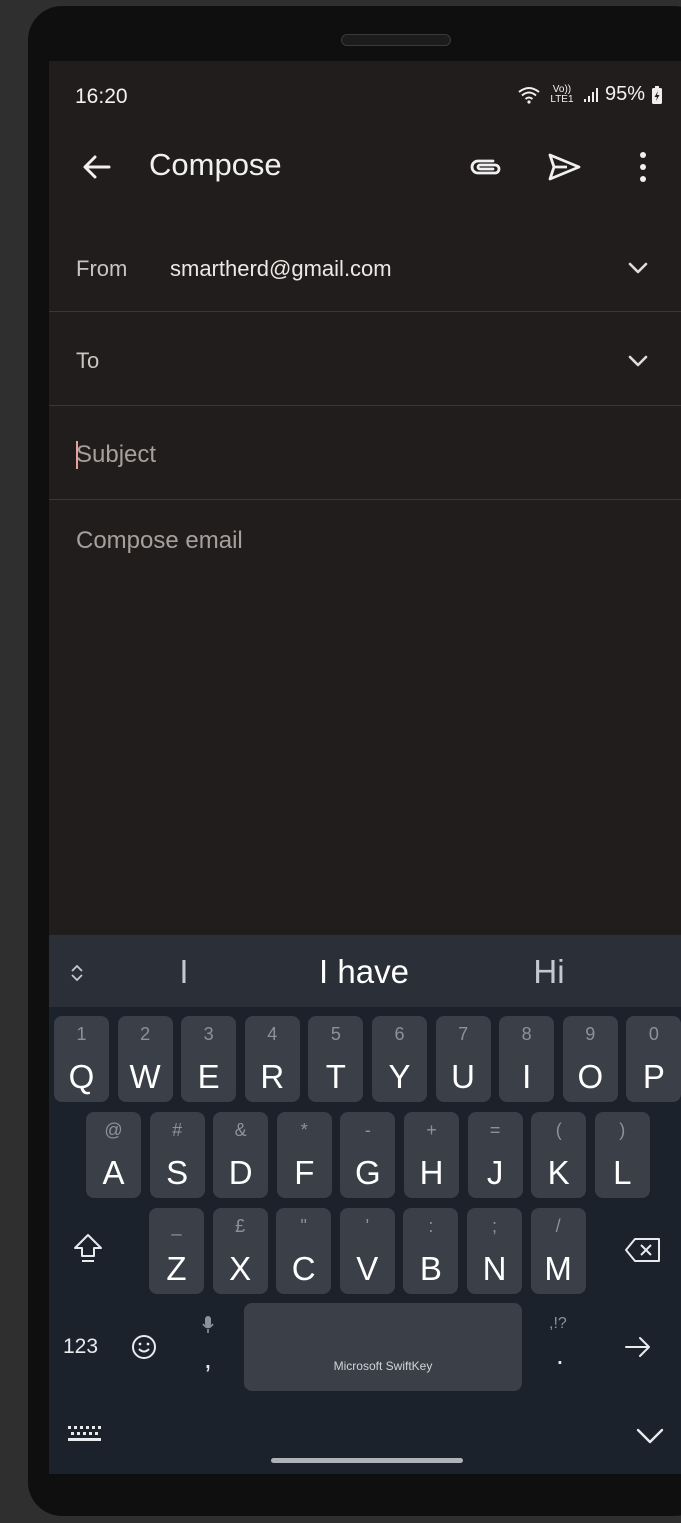  Describe the element at coordinates (144, 1347) in the screenshot. I see `emoji-icon` at that location.